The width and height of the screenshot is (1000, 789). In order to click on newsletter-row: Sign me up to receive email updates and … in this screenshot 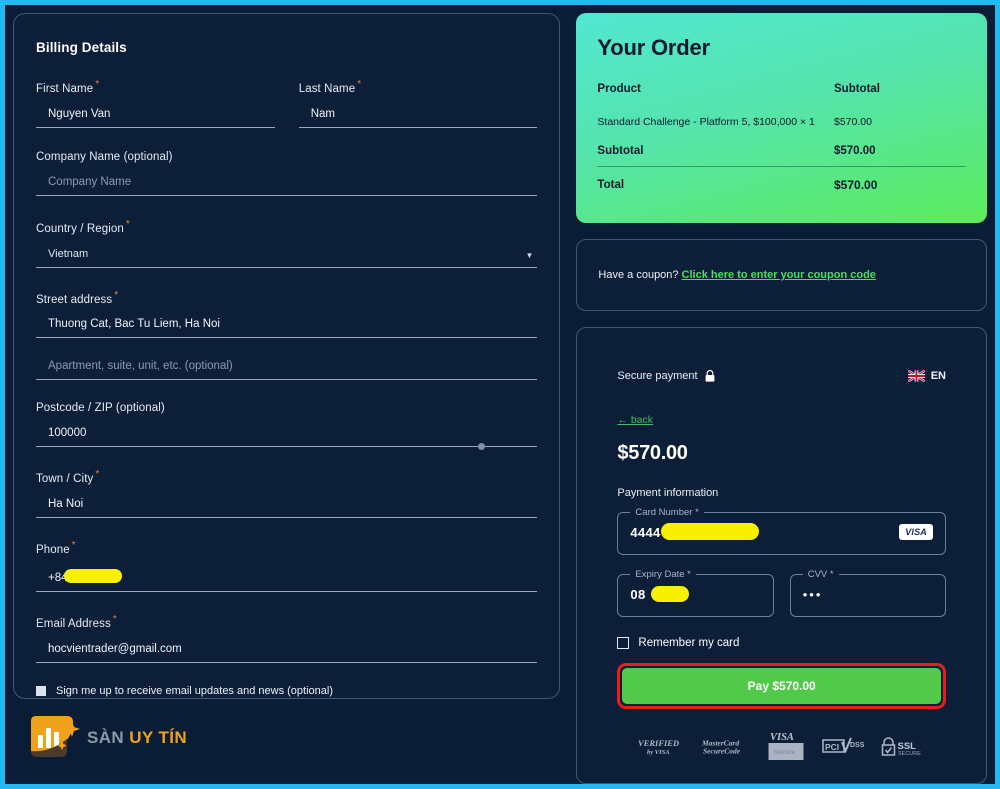, I will do `click(286, 691)`.